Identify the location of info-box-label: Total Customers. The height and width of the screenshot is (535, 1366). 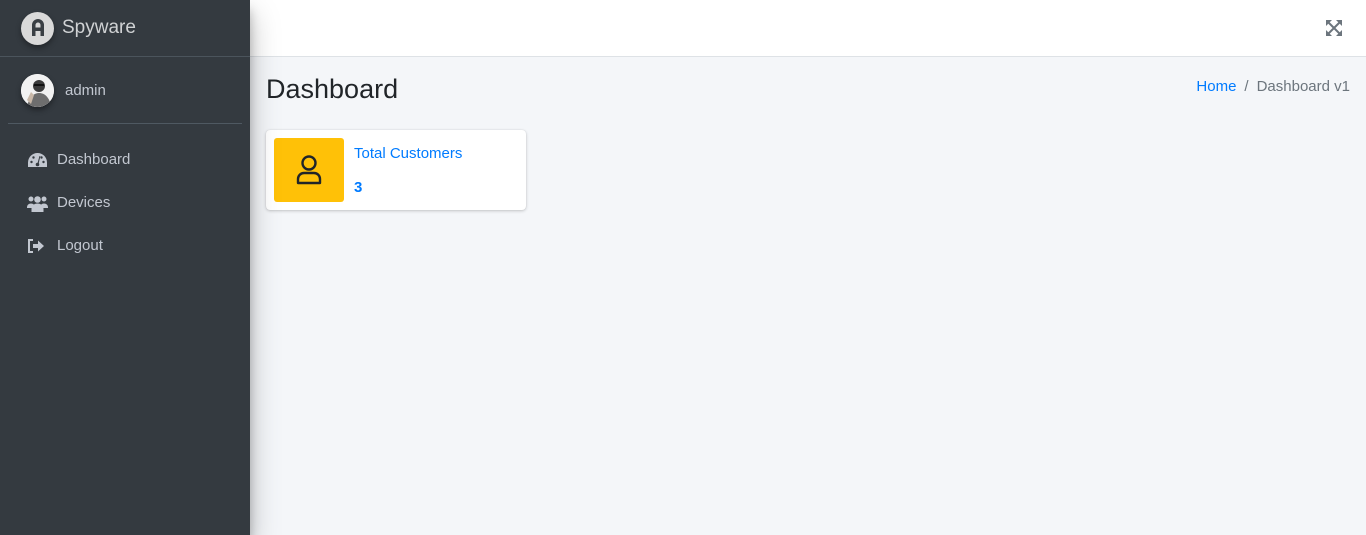
(408, 153).